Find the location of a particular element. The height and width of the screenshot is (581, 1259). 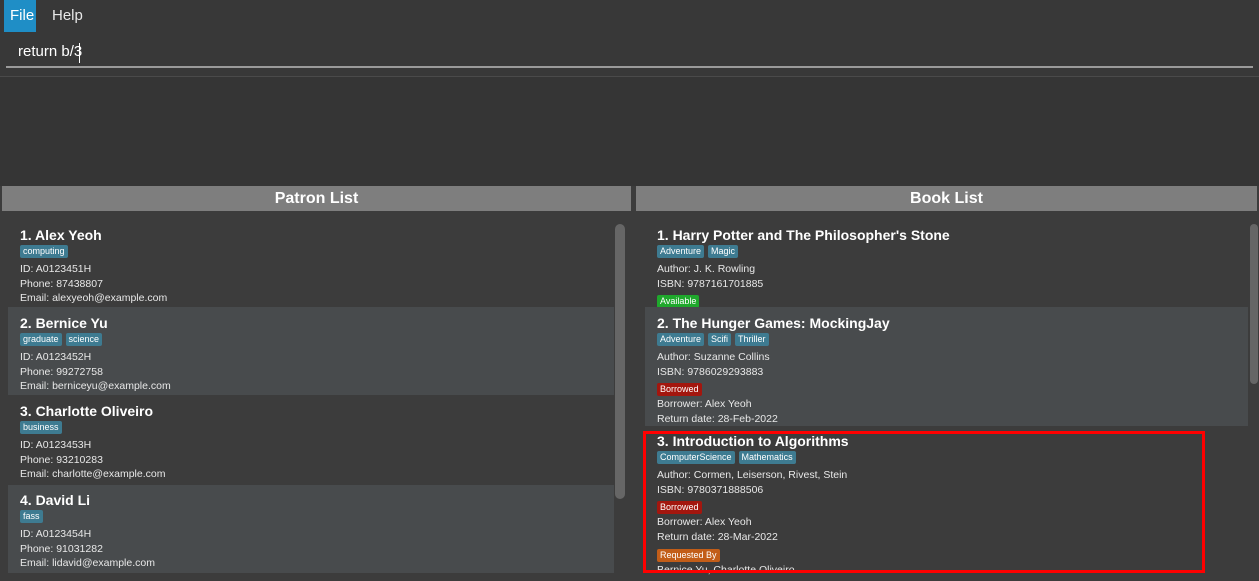

tag: Thriller is located at coordinates (752, 339).